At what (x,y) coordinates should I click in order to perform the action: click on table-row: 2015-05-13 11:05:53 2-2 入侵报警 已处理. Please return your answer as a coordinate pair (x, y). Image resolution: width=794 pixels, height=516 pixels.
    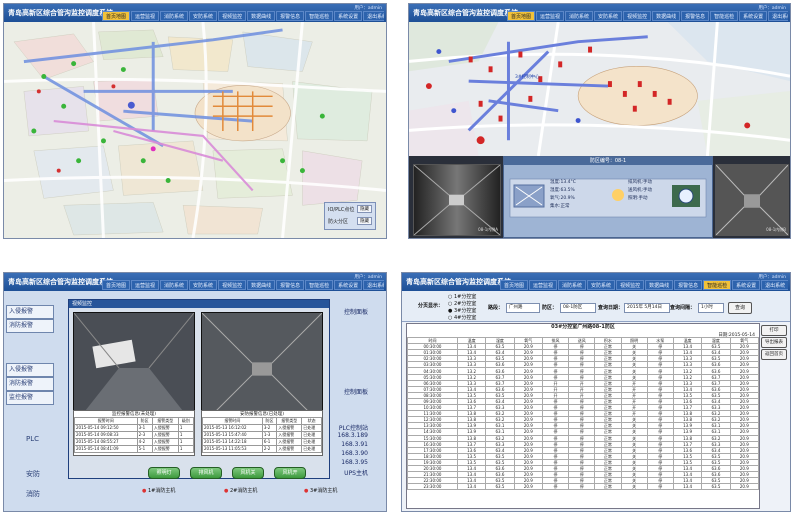
    Looking at the image, I should click on (262, 449).